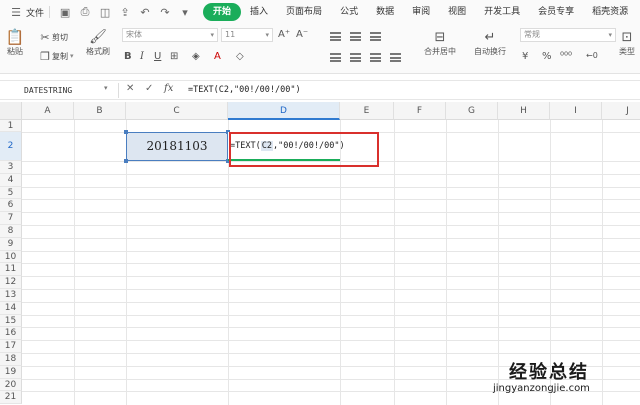 This screenshot has height=405, width=640. Describe the element at coordinates (240, 56) in the screenshot. I see `clear-format-icon: ◇` at that location.